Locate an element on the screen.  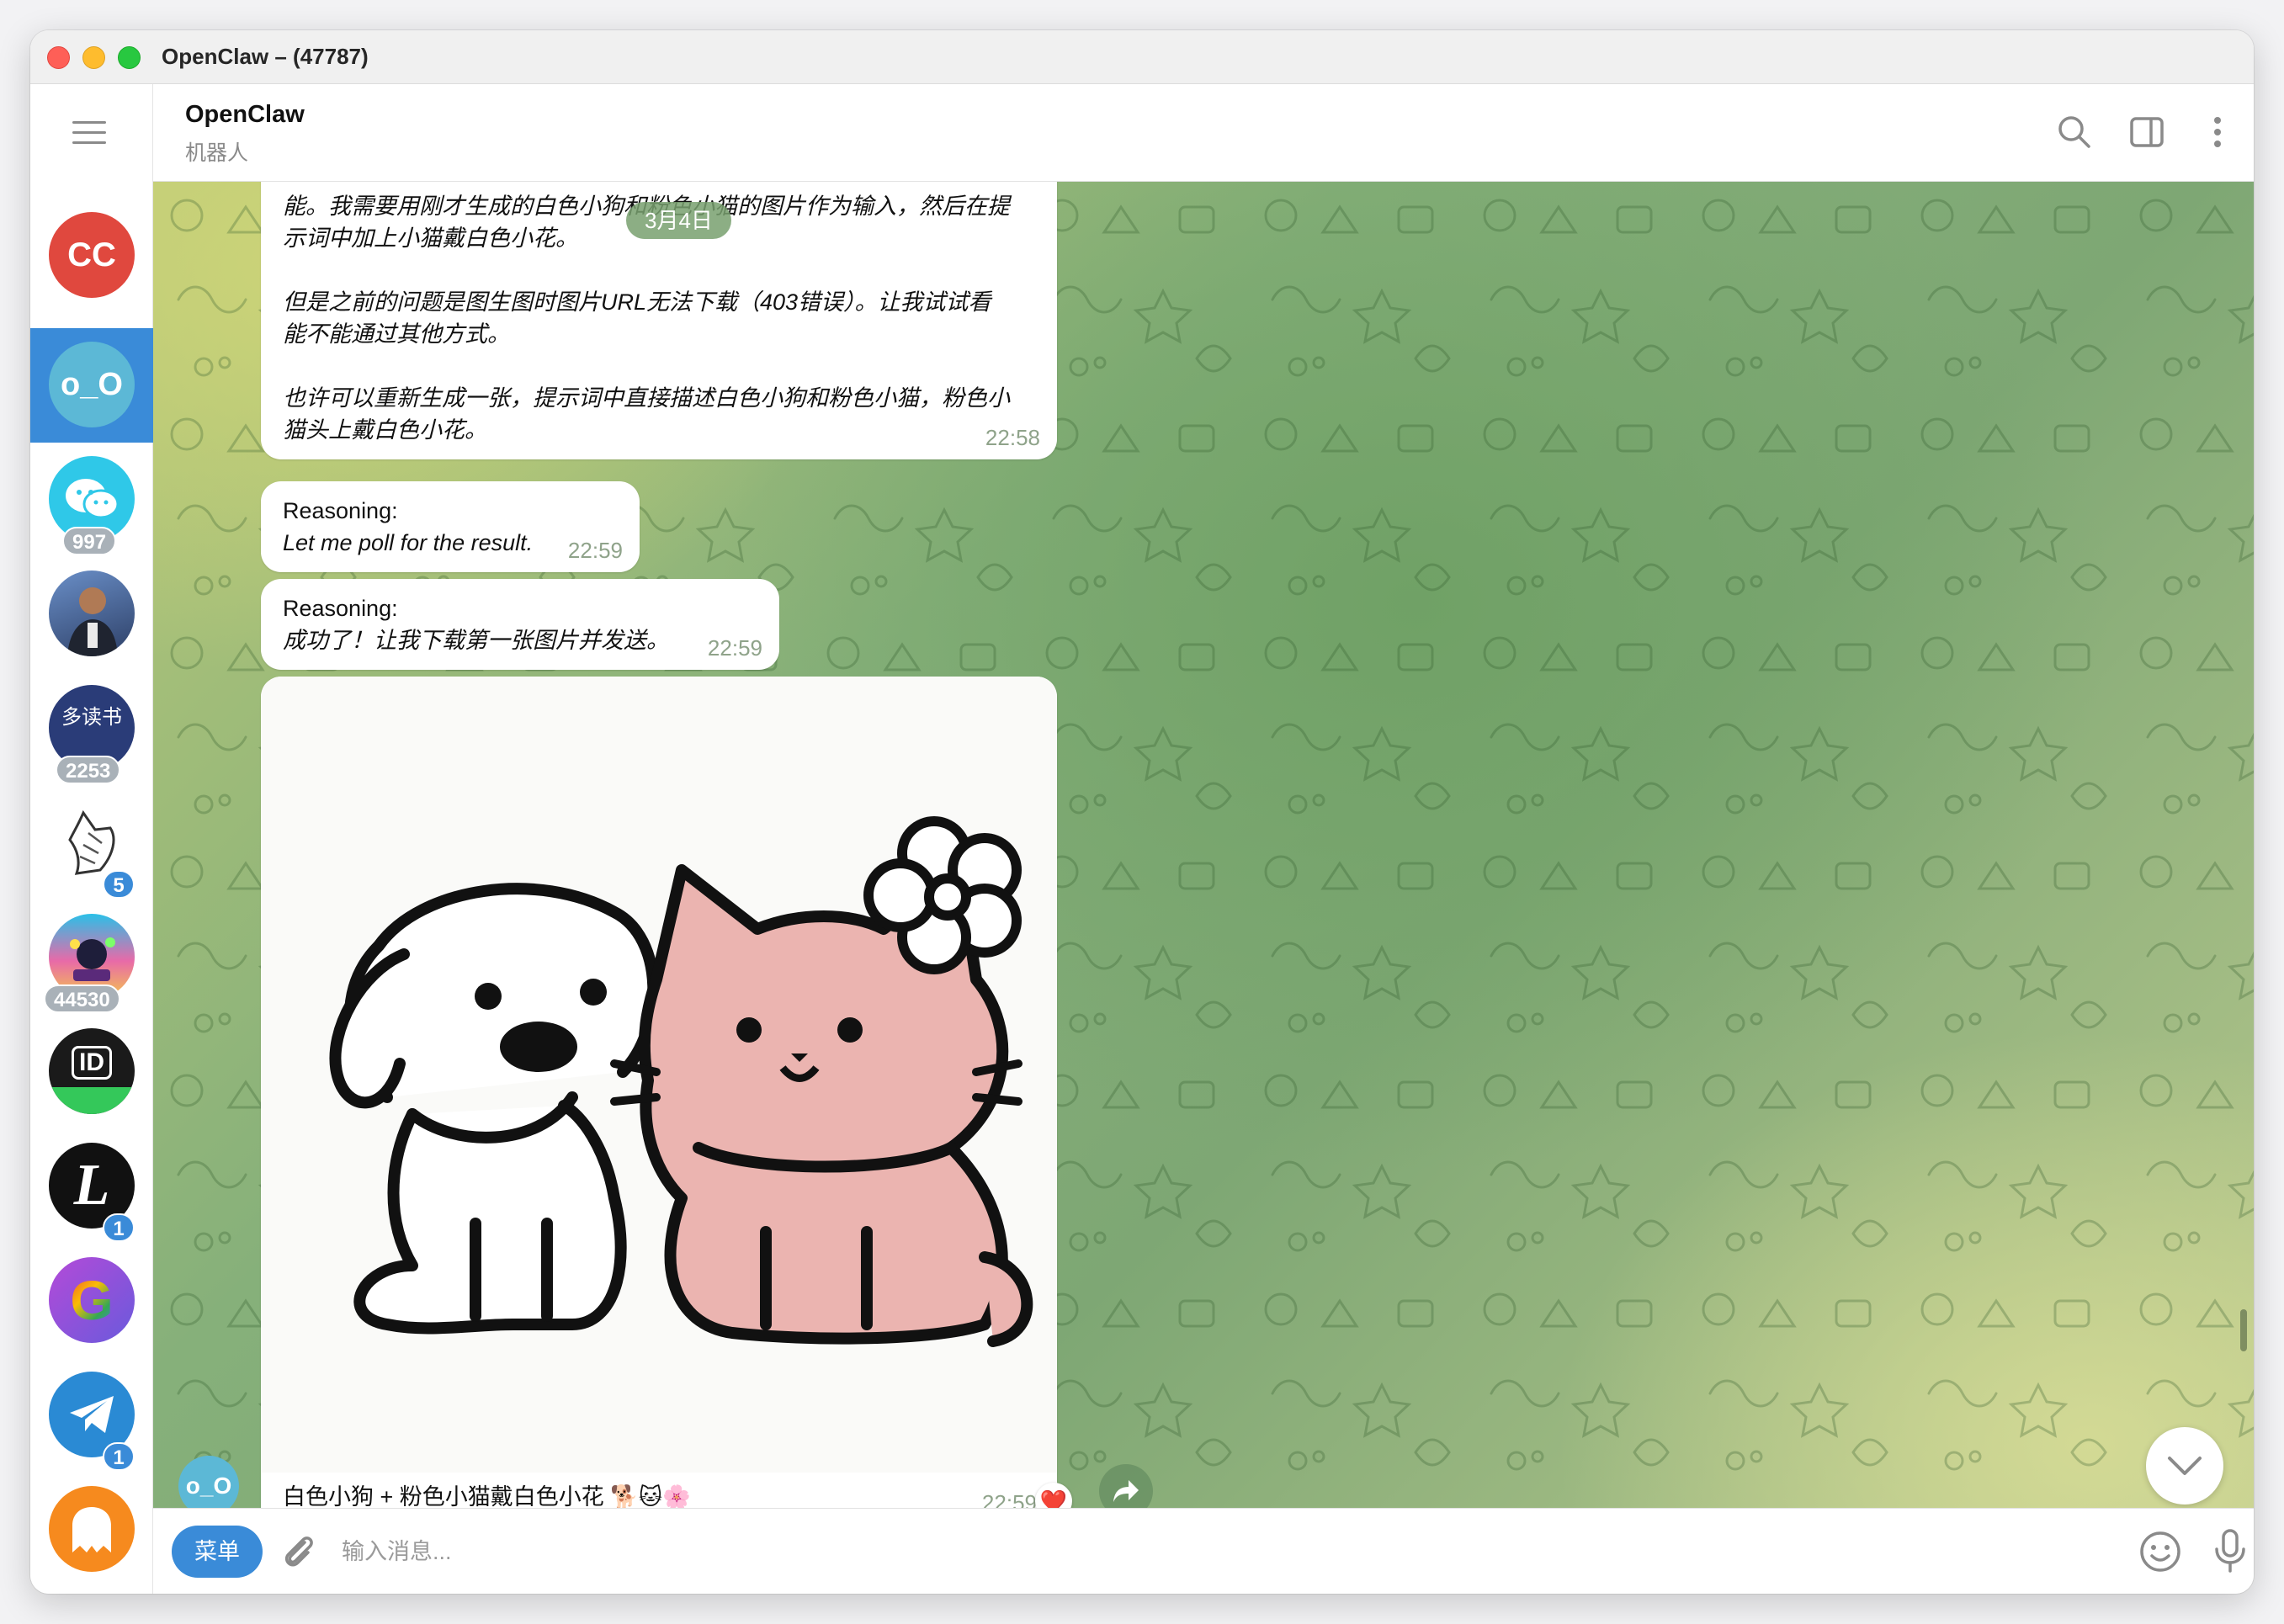
attach-paperclip-icon is located at coordinates (299, 1552).